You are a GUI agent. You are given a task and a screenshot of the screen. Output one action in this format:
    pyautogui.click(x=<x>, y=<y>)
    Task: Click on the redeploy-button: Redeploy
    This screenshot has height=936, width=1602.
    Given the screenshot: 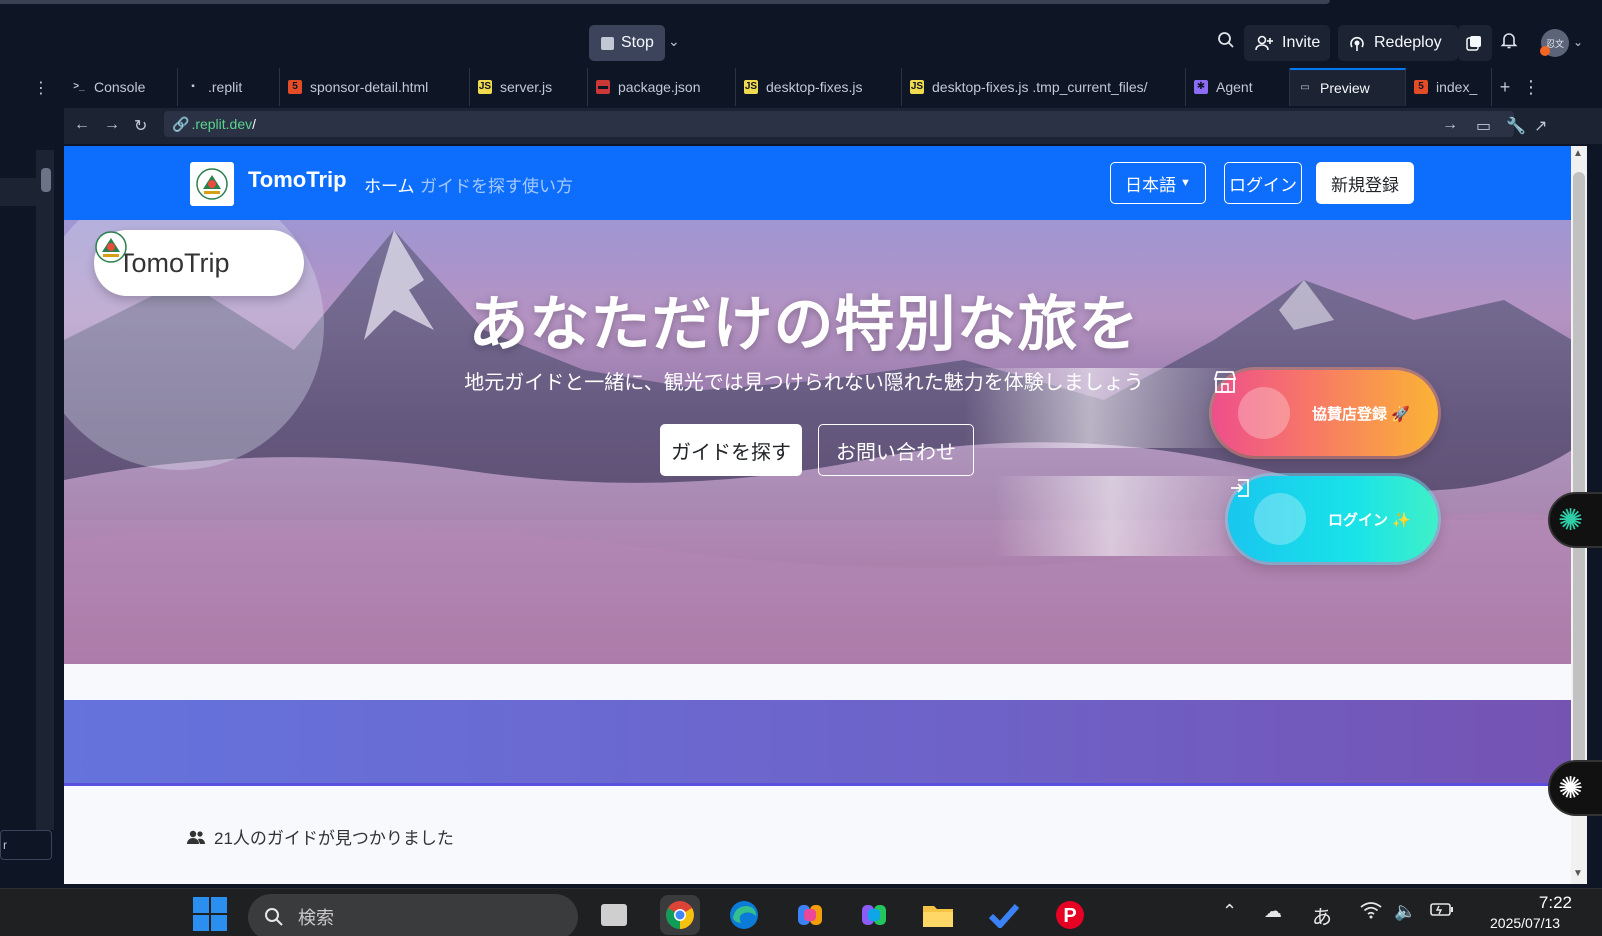 What is the action you would take?
    pyautogui.click(x=1398, y=43)
    